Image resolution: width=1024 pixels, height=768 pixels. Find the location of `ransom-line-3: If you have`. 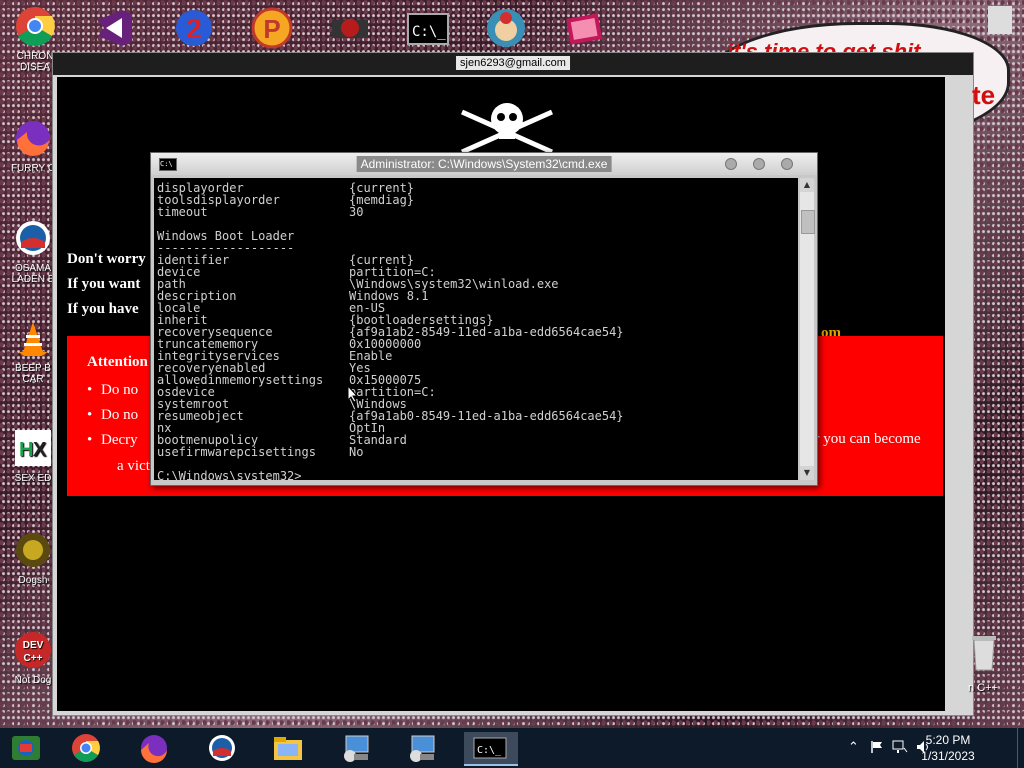

ransom-line-3: If you have is located at coordinates (103, 309).